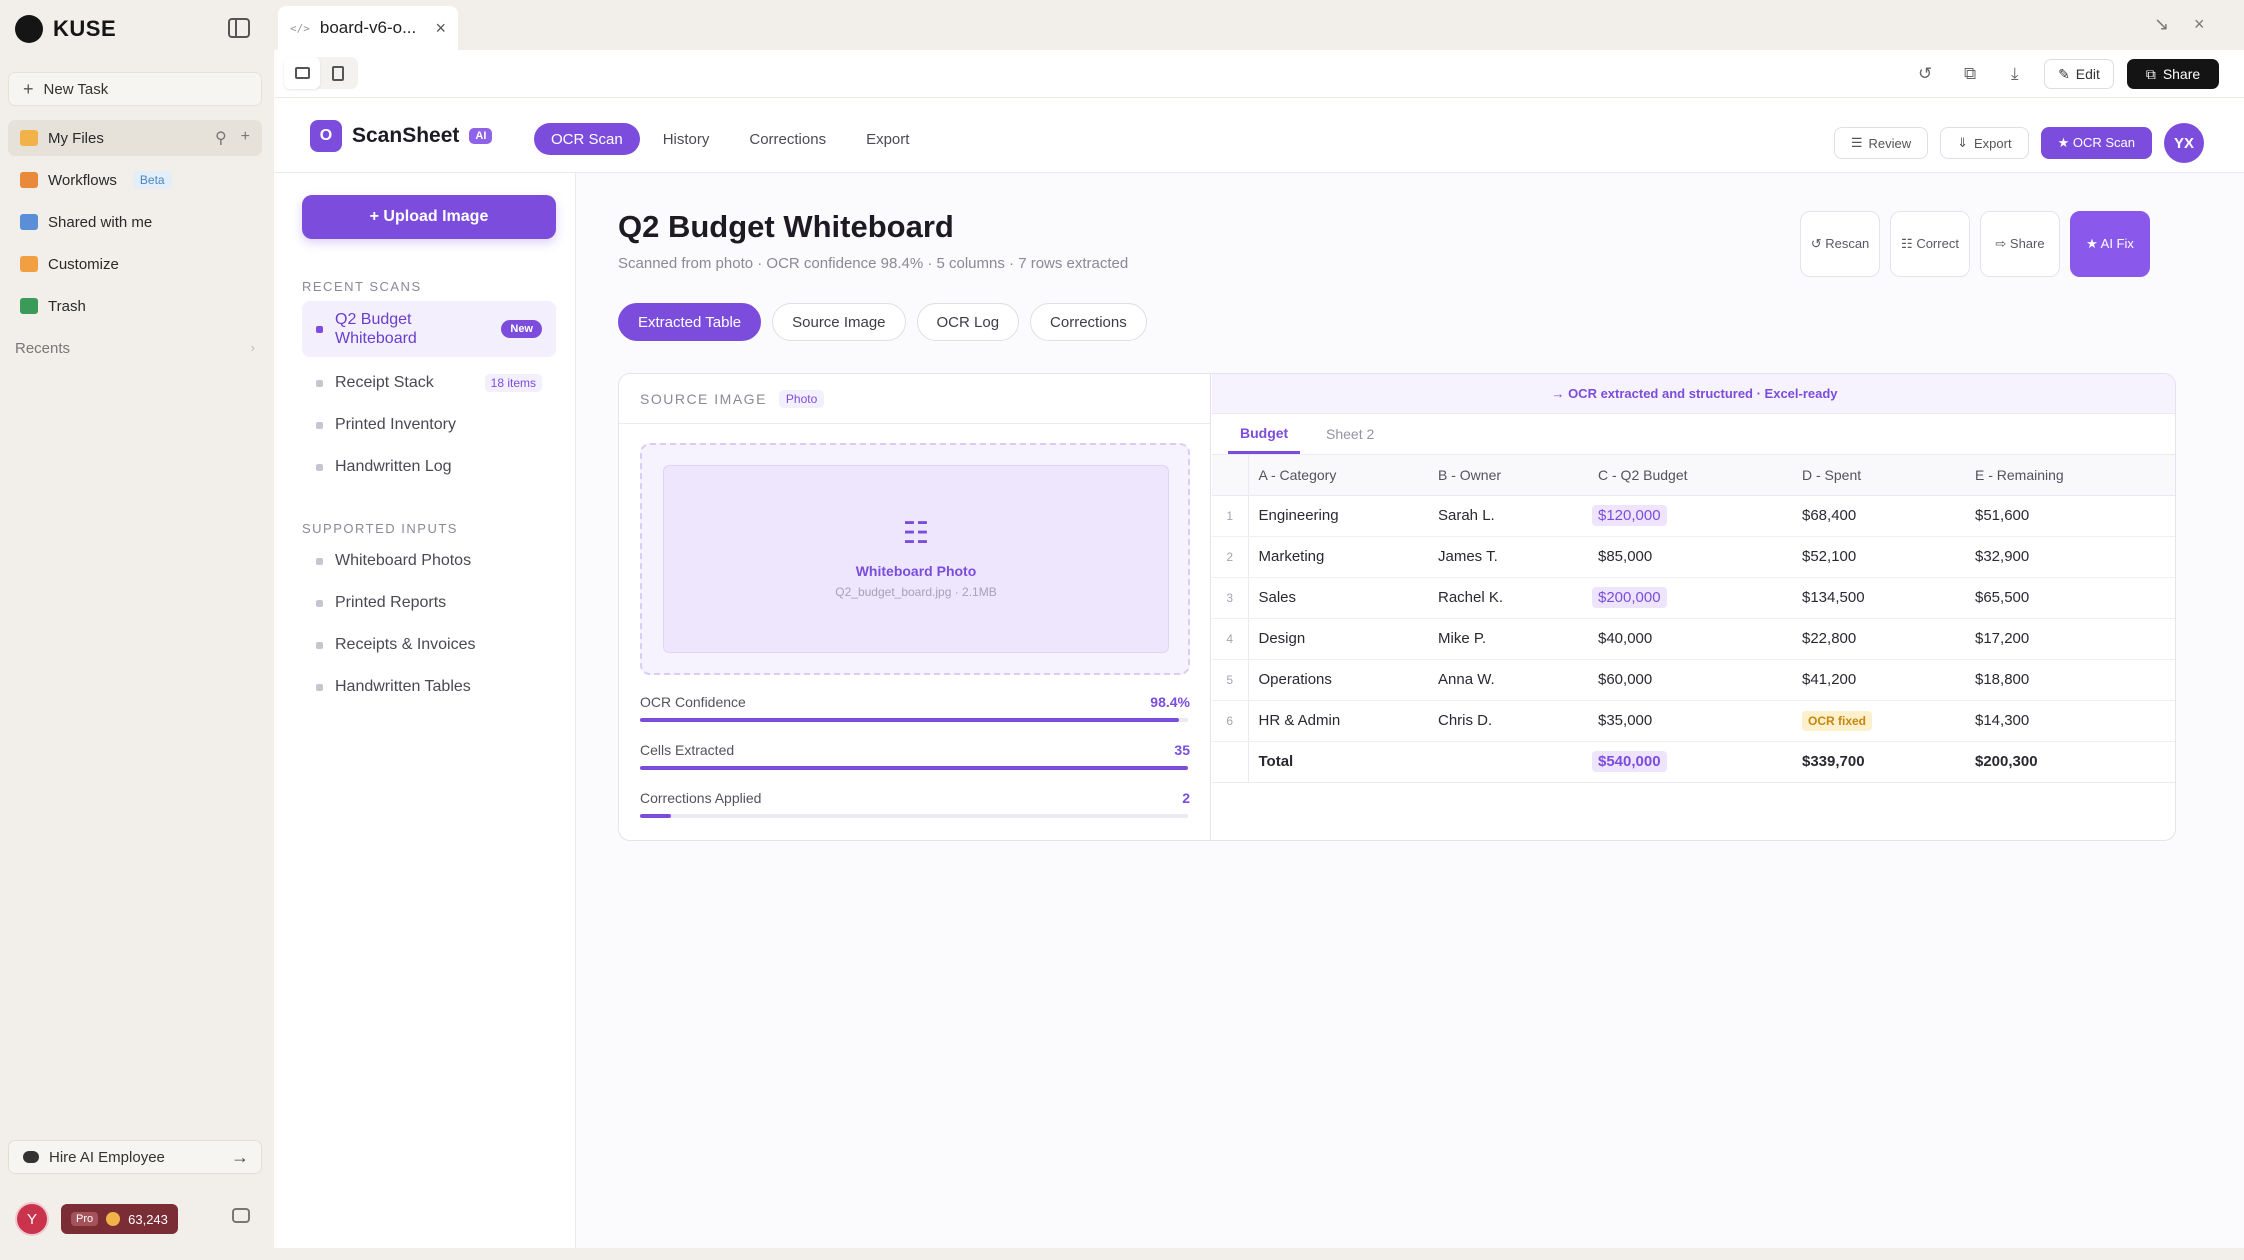 This screenshot has height=1260, width=2244. I want to click on cell-category: Engineering, so click(1343, 516).